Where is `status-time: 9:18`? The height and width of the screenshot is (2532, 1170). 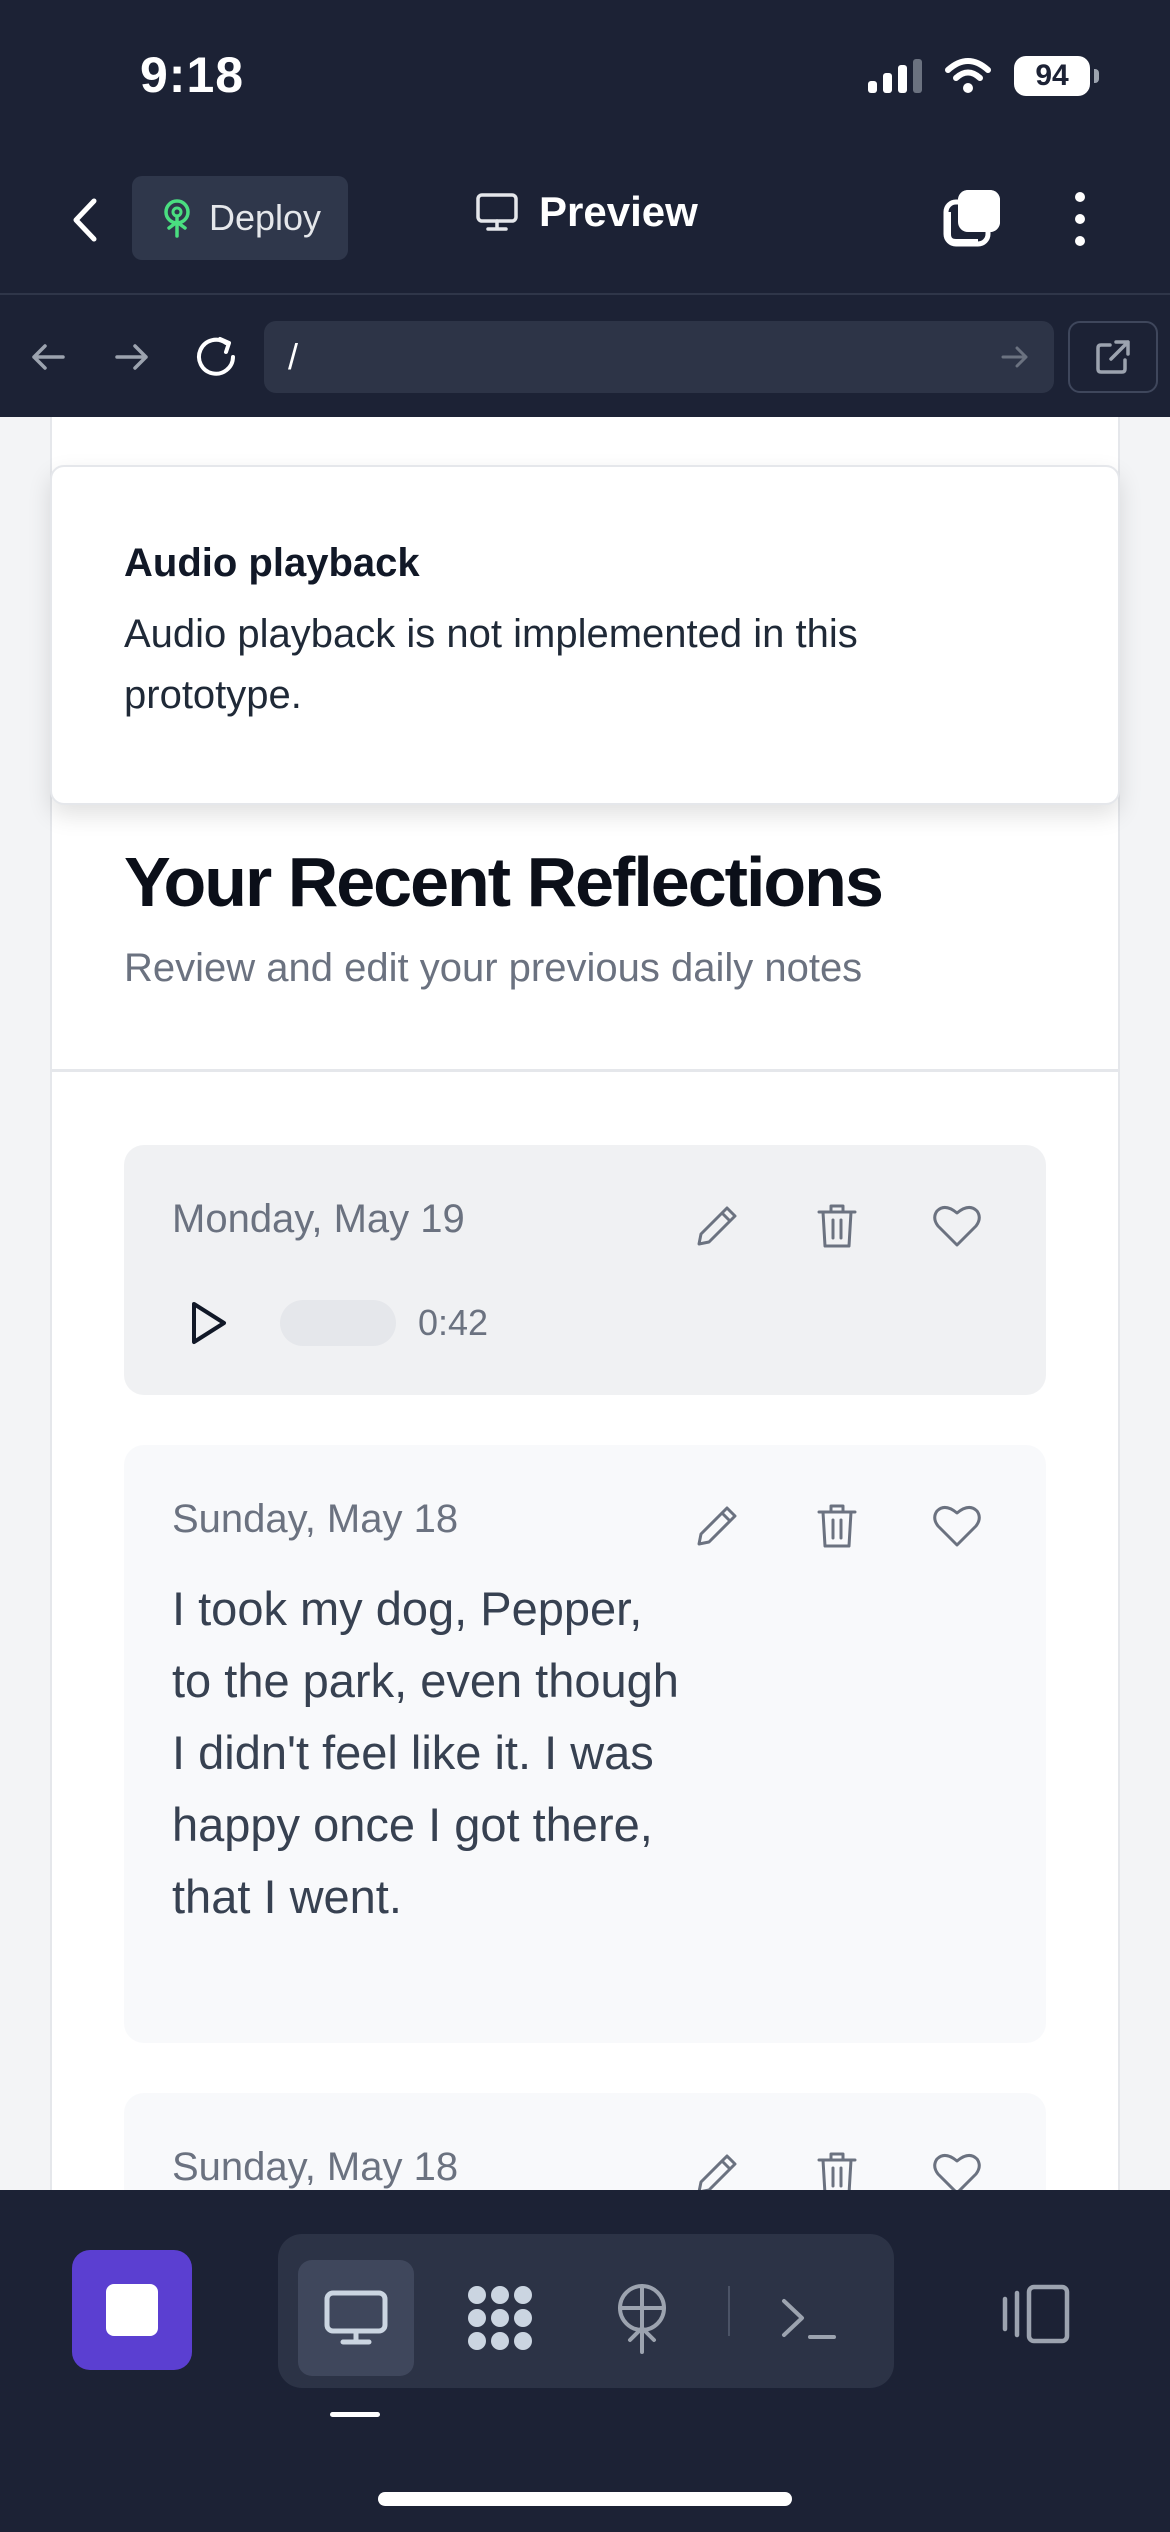 status-time: 9:18 is located at coordinates (192, 75).